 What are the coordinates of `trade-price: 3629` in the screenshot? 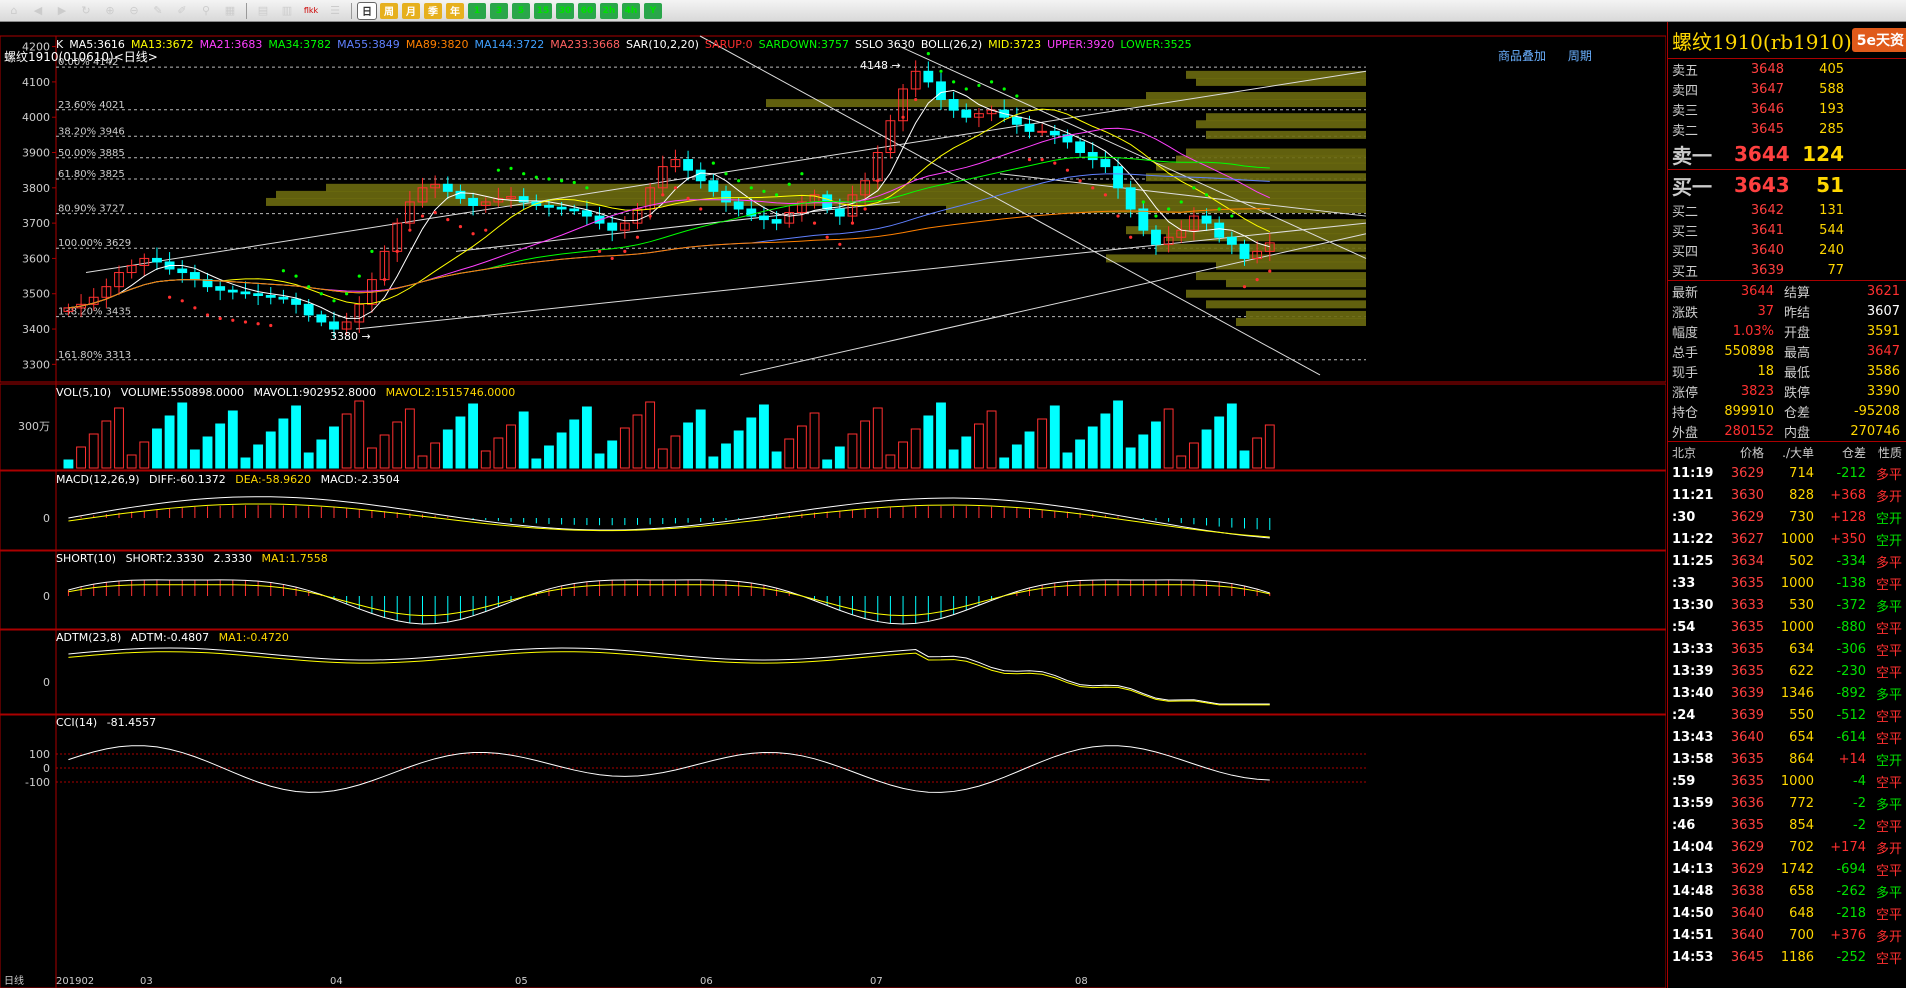 It's located at (1747, 847).